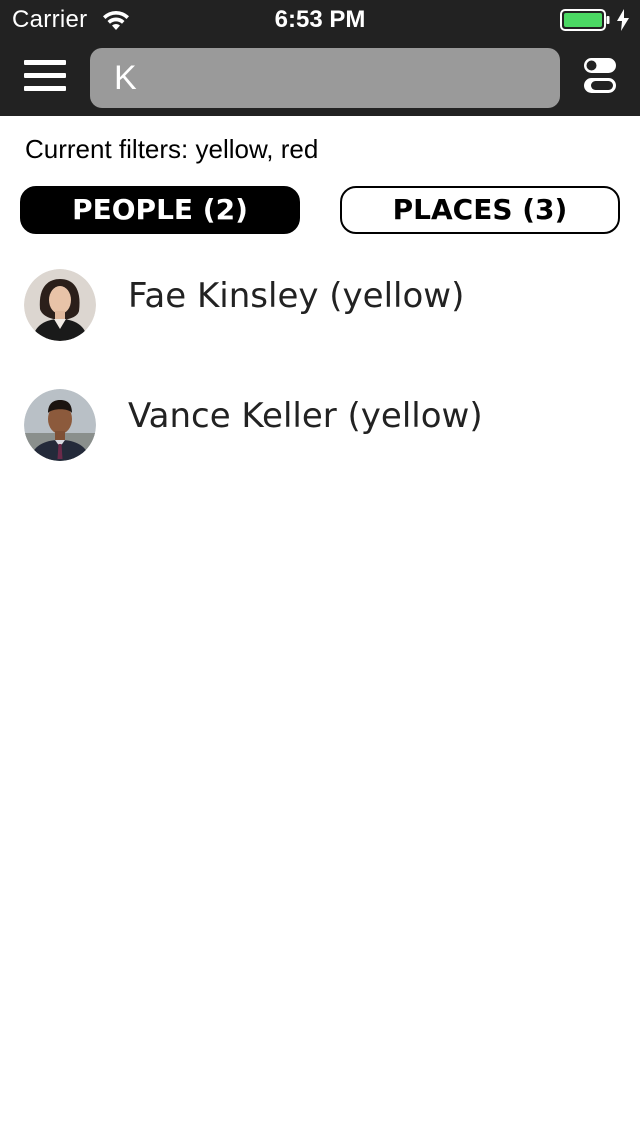 The height and width of the screenshot is (1136, 640). What do you see at coordinates (172, 149) in the screenshot?
I see `current-filters-label: Current filters: yellow, red` at bounding box center [172, 149].